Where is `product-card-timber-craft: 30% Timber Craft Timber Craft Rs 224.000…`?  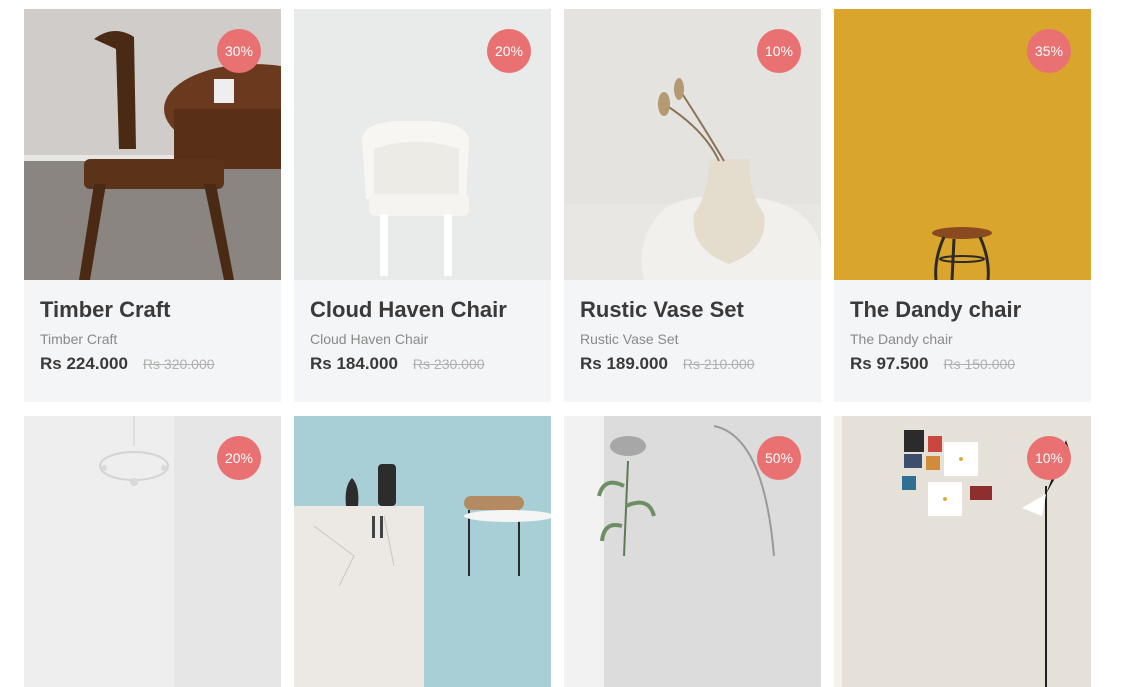
product-card-timber-craft: 30% Timber Craft Timber Craft Rs 224.000… is located at coordinates (152, 205).